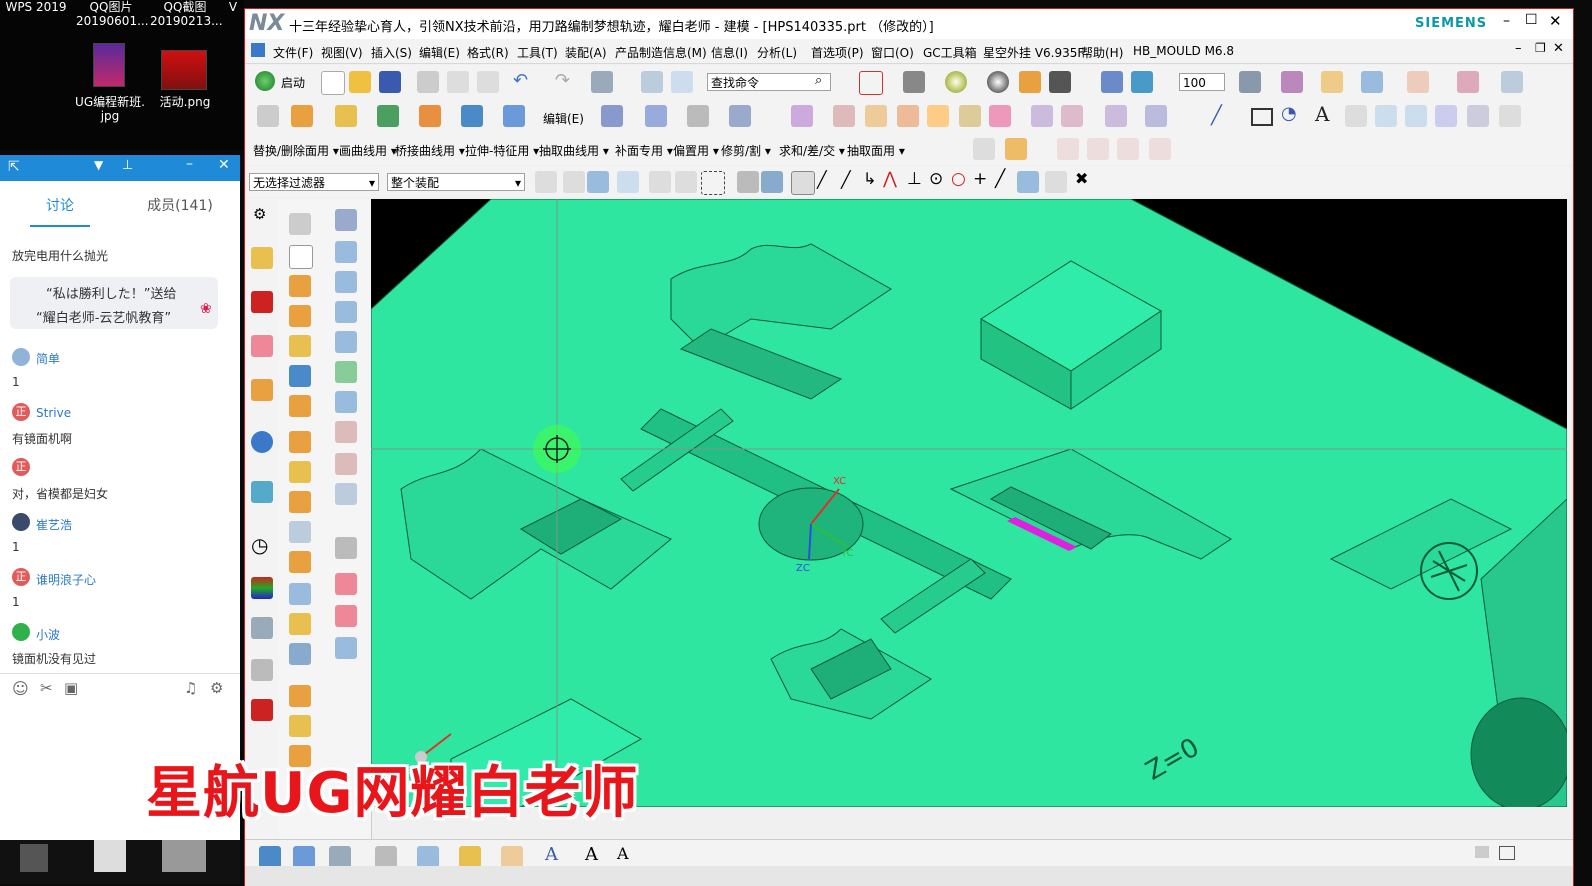 The width and height of the screenshot is (1592, 886). Describe the element at coordinates (1555, 21) in the screenshot. I see `close-icon: ✕` at that location.